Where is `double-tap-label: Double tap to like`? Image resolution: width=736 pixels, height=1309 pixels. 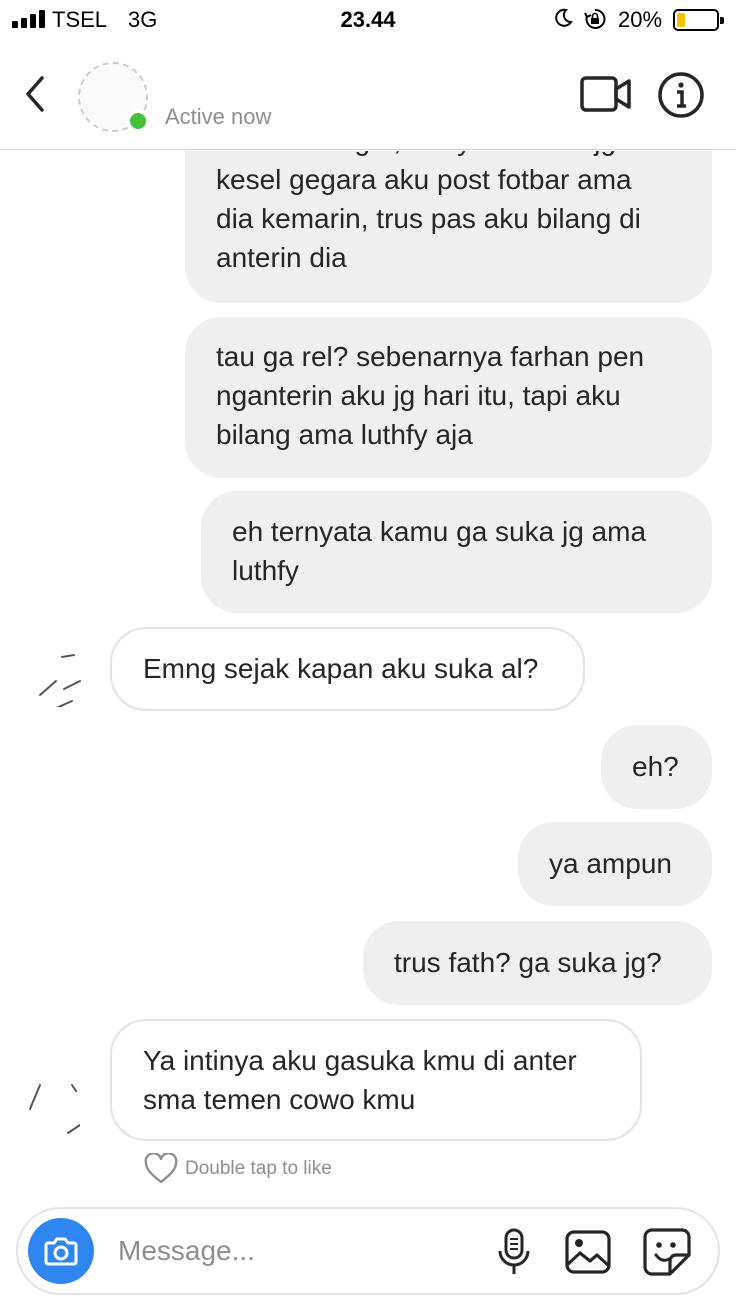 double-tap-label: Double tap to like is located at coordinates (258, 1168).